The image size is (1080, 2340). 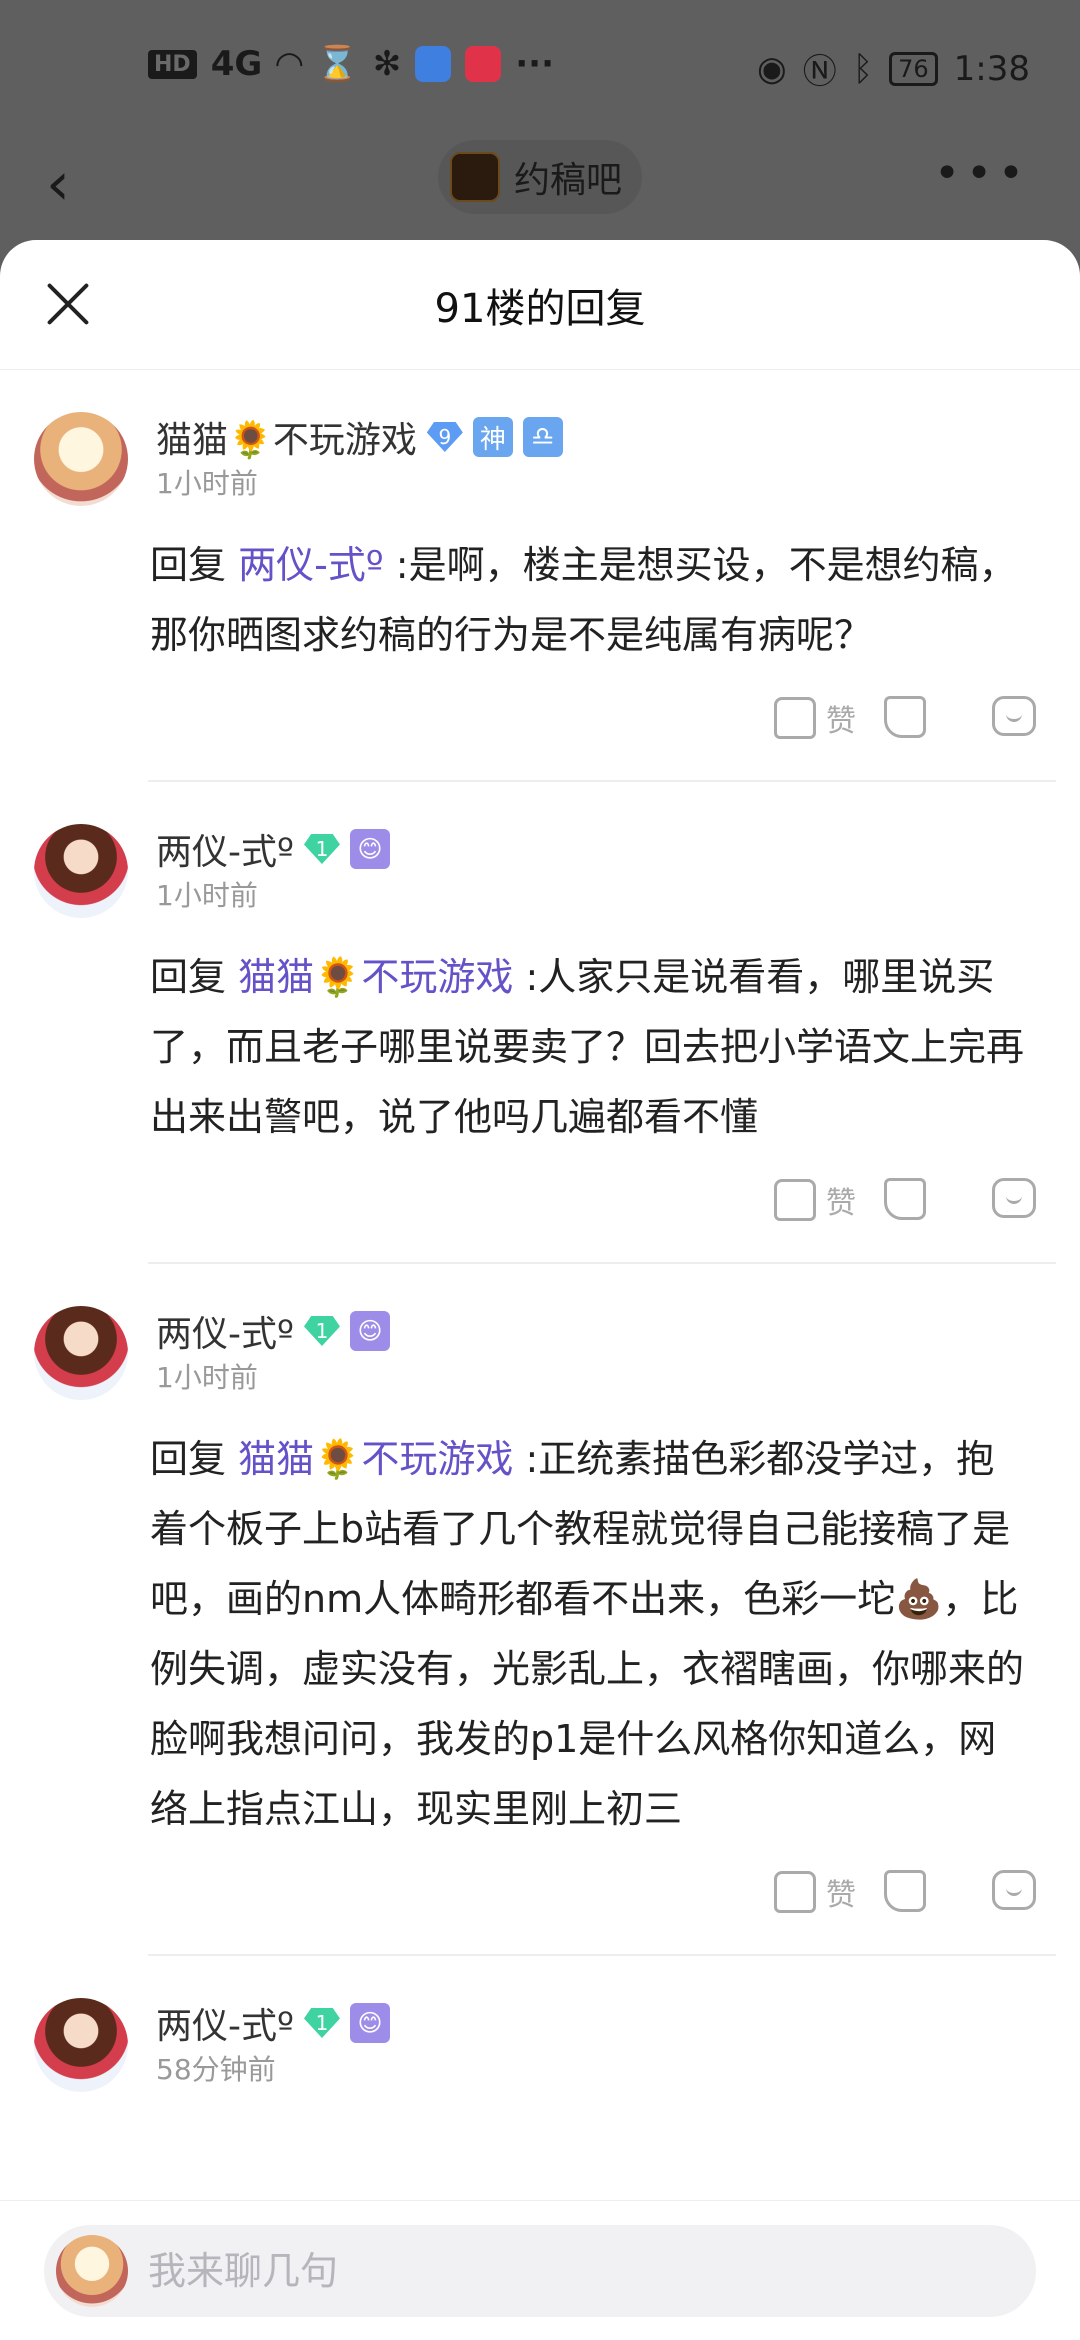 I want to click on comment-time: 58分钟前, so click(x=216, y=2069).